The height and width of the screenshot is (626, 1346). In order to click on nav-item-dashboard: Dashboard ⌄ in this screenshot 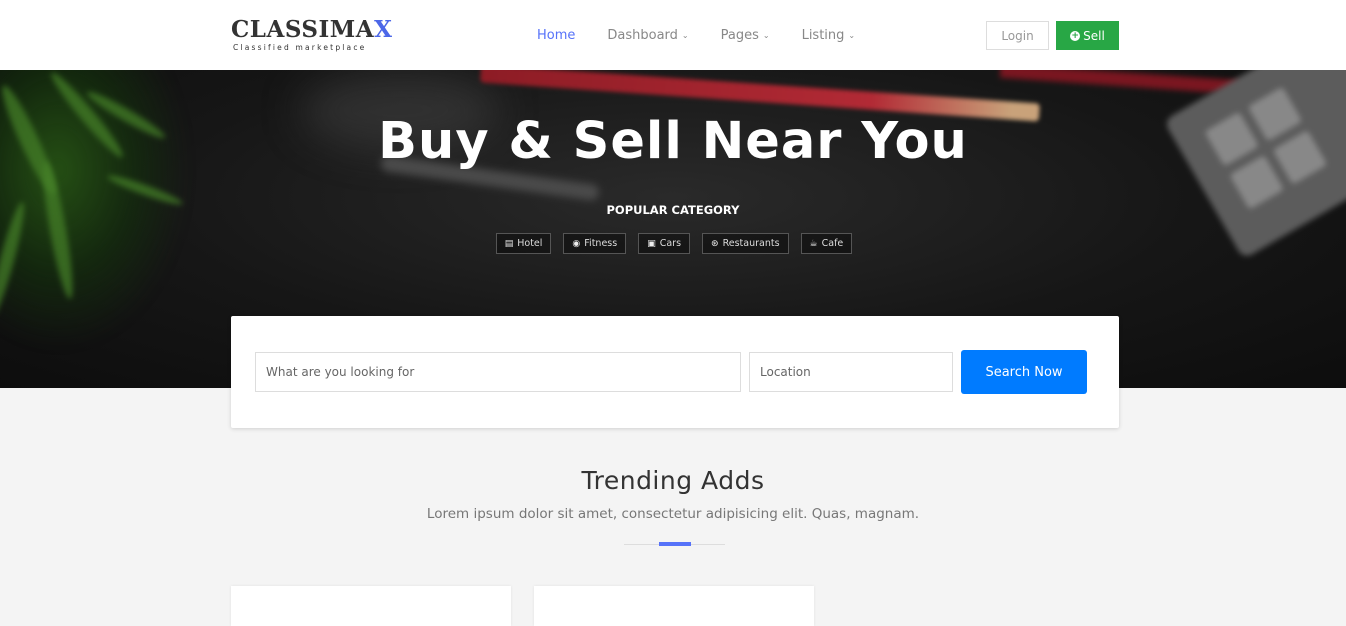, I will do `click(647, 35)`.